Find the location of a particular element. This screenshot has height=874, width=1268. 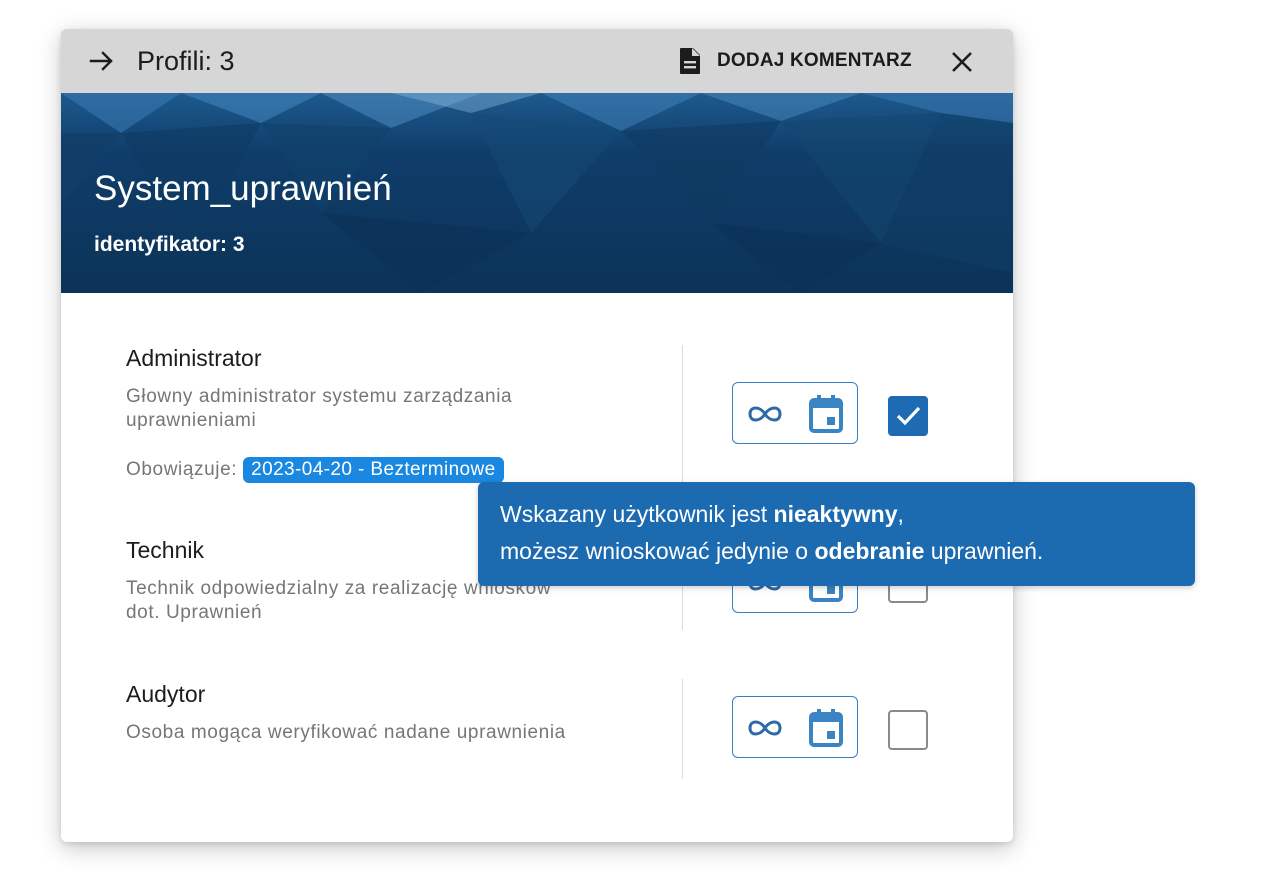

validity-info: Obowiązuje: 2023-04-20 - Bezterminowe is located at coordinates (315, 470).